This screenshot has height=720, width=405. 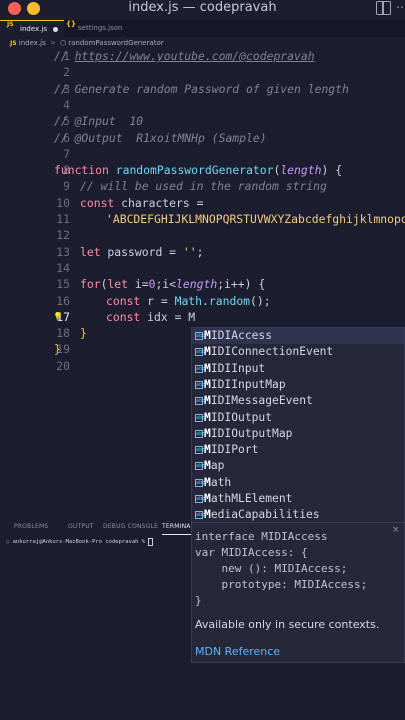 I want to click on suggestion-item: abc MIDIInputMap, so click(x=298, y=385).